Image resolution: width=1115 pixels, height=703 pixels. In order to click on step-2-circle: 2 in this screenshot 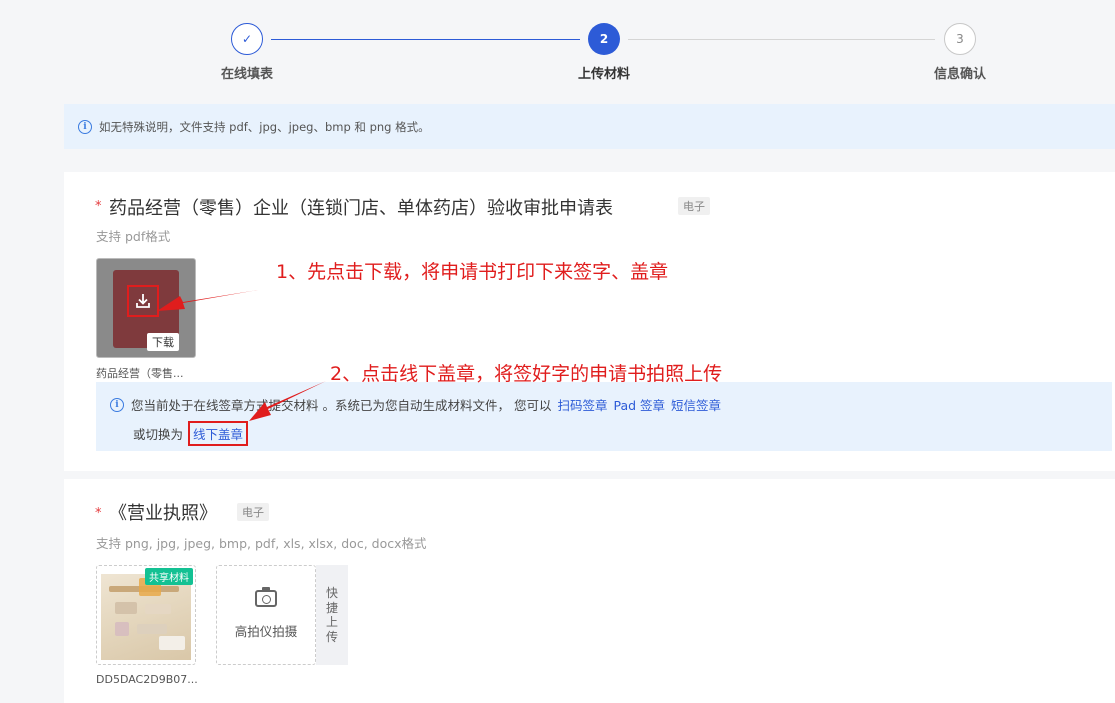, I will do `click(604, 39)`.